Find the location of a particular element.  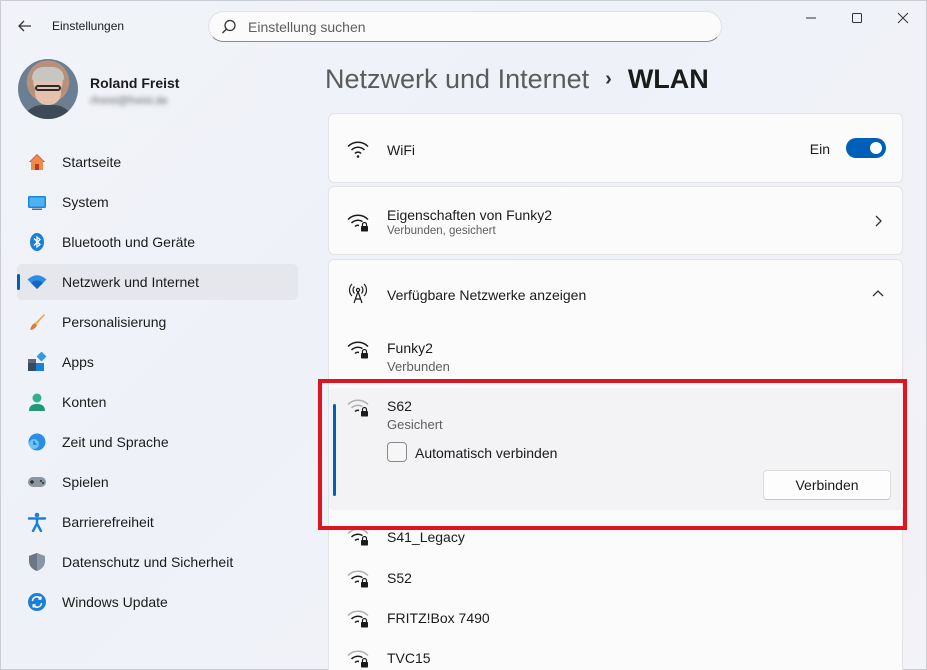

home-icon is located at coordinates (37, 162).